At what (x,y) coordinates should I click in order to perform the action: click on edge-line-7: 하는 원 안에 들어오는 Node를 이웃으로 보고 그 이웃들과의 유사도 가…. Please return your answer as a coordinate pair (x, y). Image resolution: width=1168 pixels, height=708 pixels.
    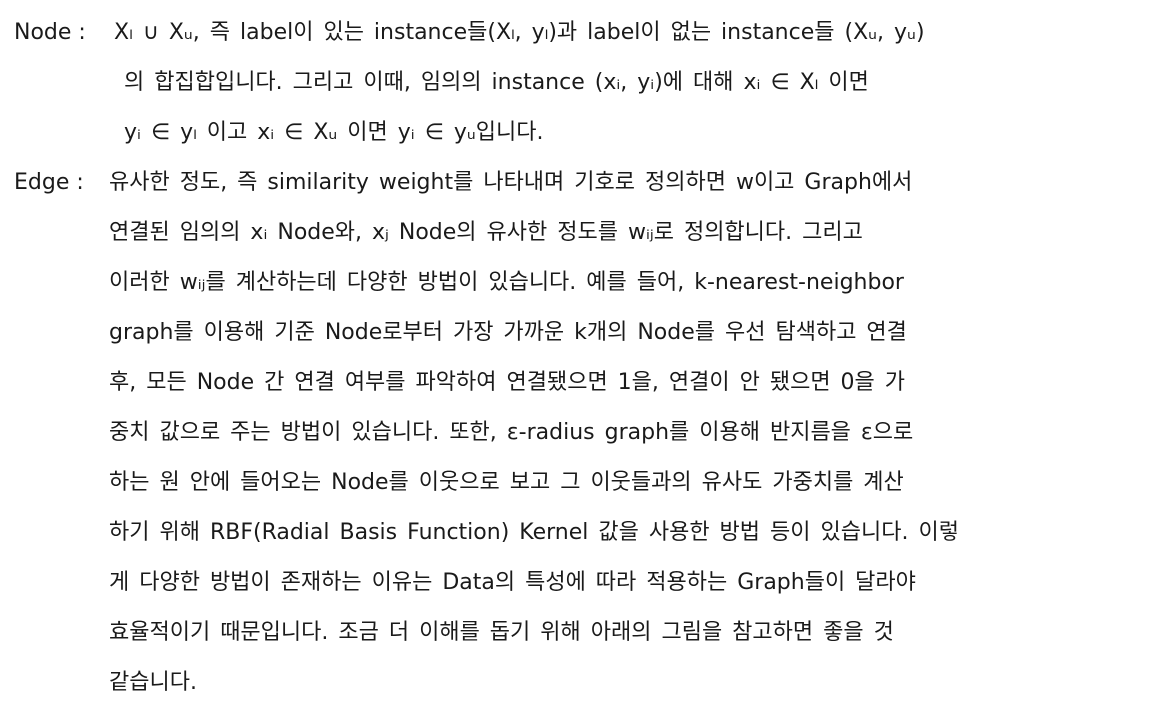
    Looking at the image, I should click on (506, 482).